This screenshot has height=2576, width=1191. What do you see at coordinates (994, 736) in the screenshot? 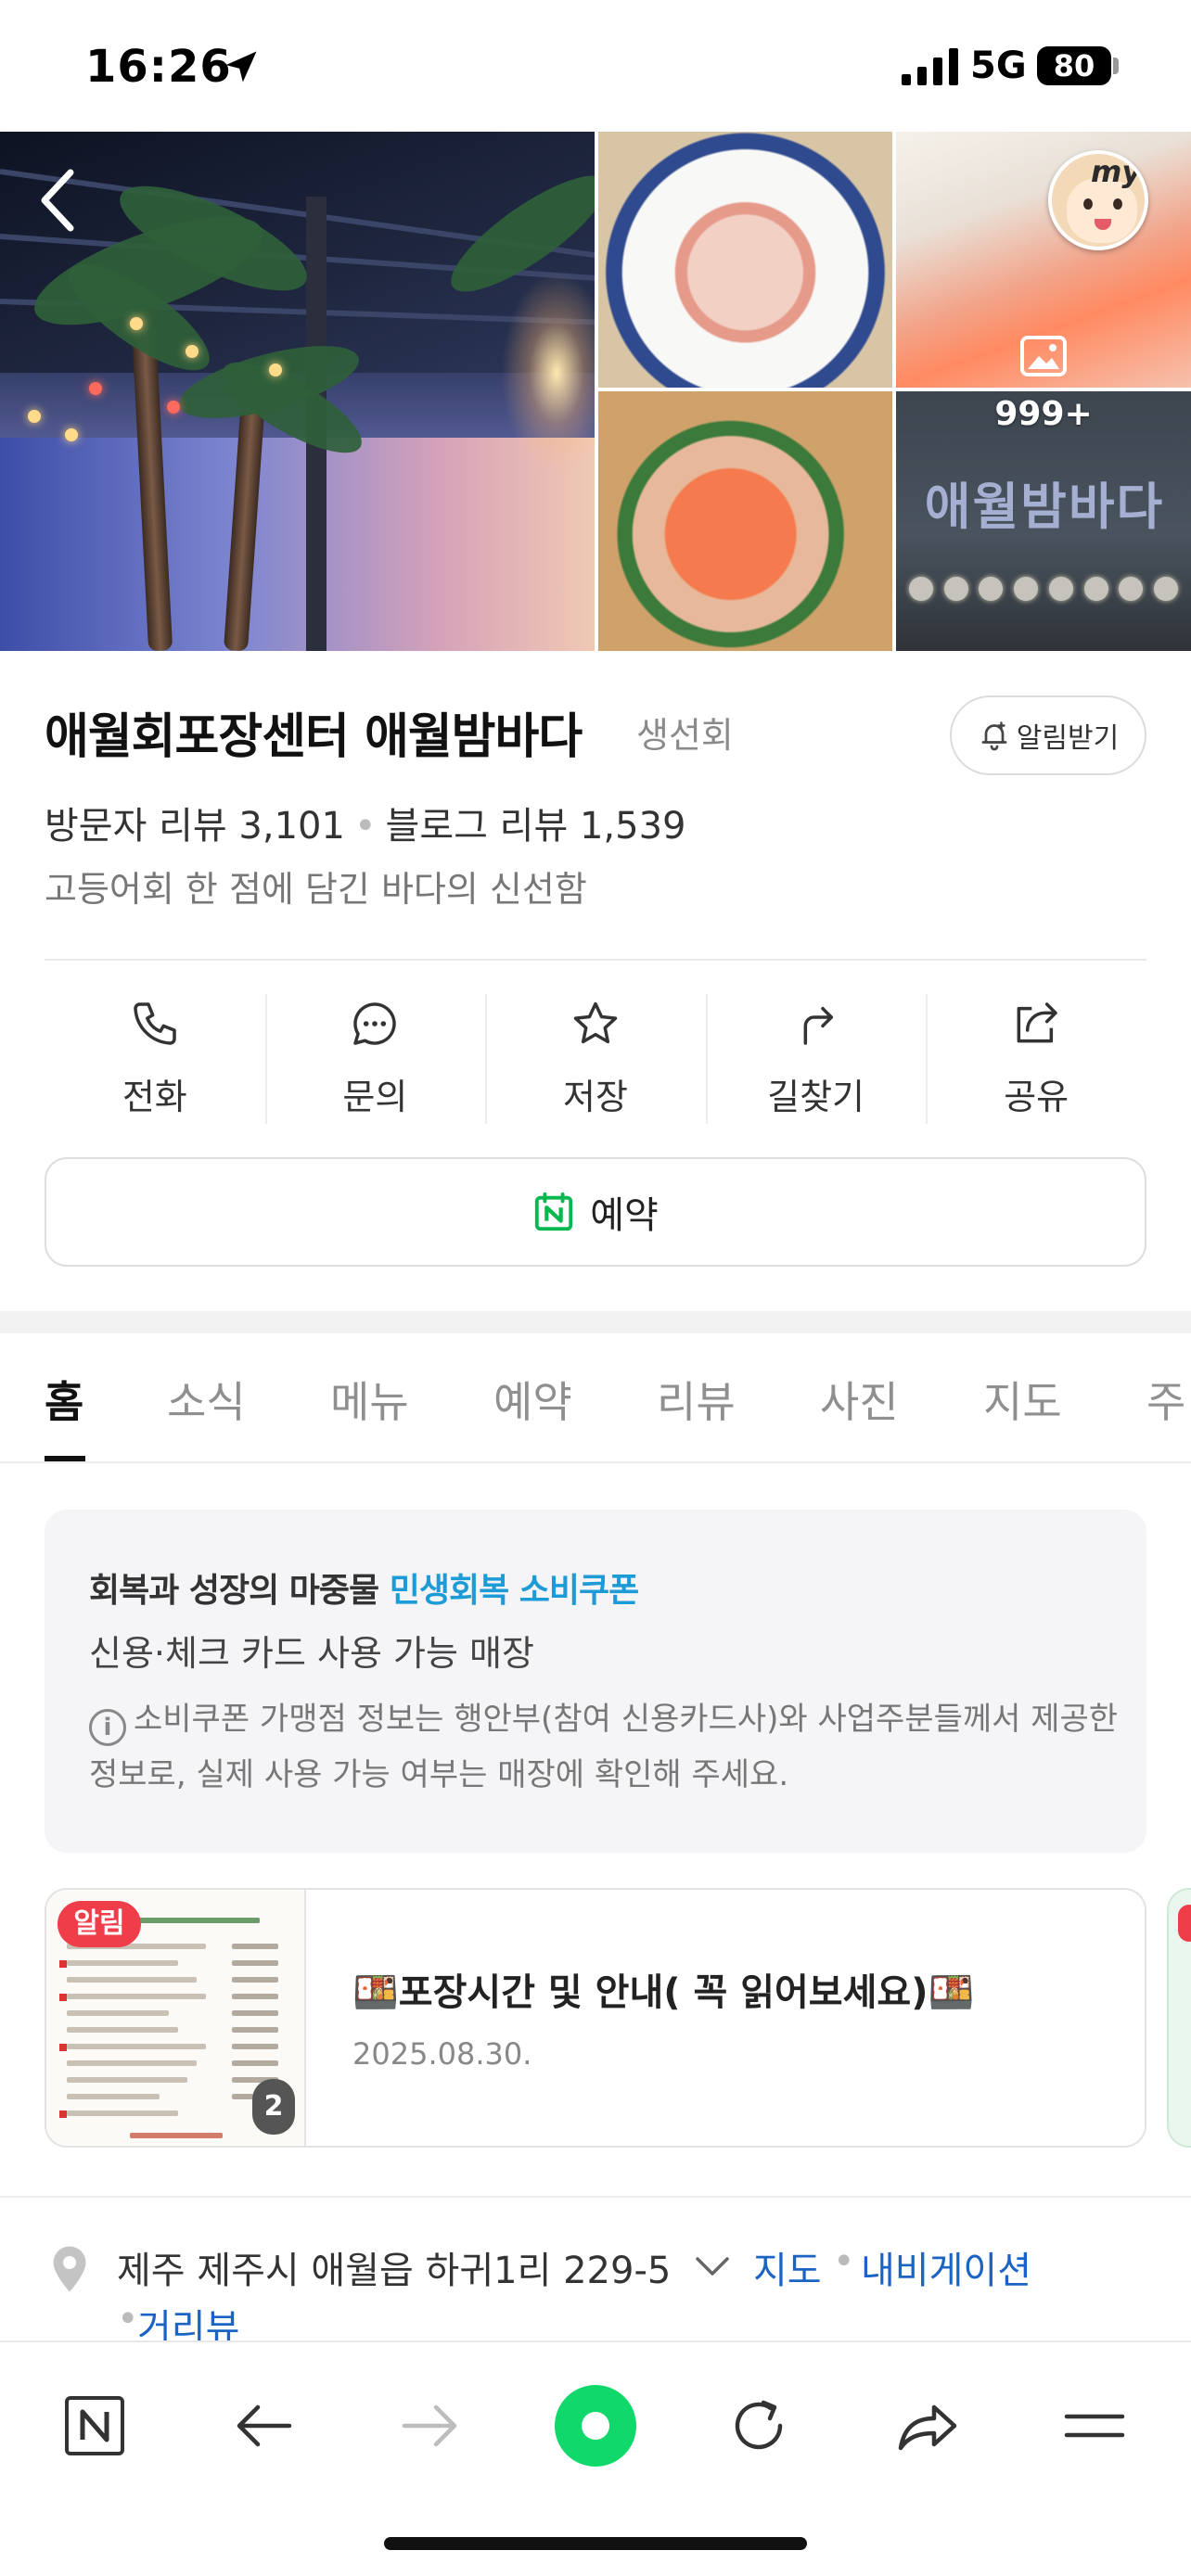
I see `bell-plus-icon` at bounding box center [994, 736].